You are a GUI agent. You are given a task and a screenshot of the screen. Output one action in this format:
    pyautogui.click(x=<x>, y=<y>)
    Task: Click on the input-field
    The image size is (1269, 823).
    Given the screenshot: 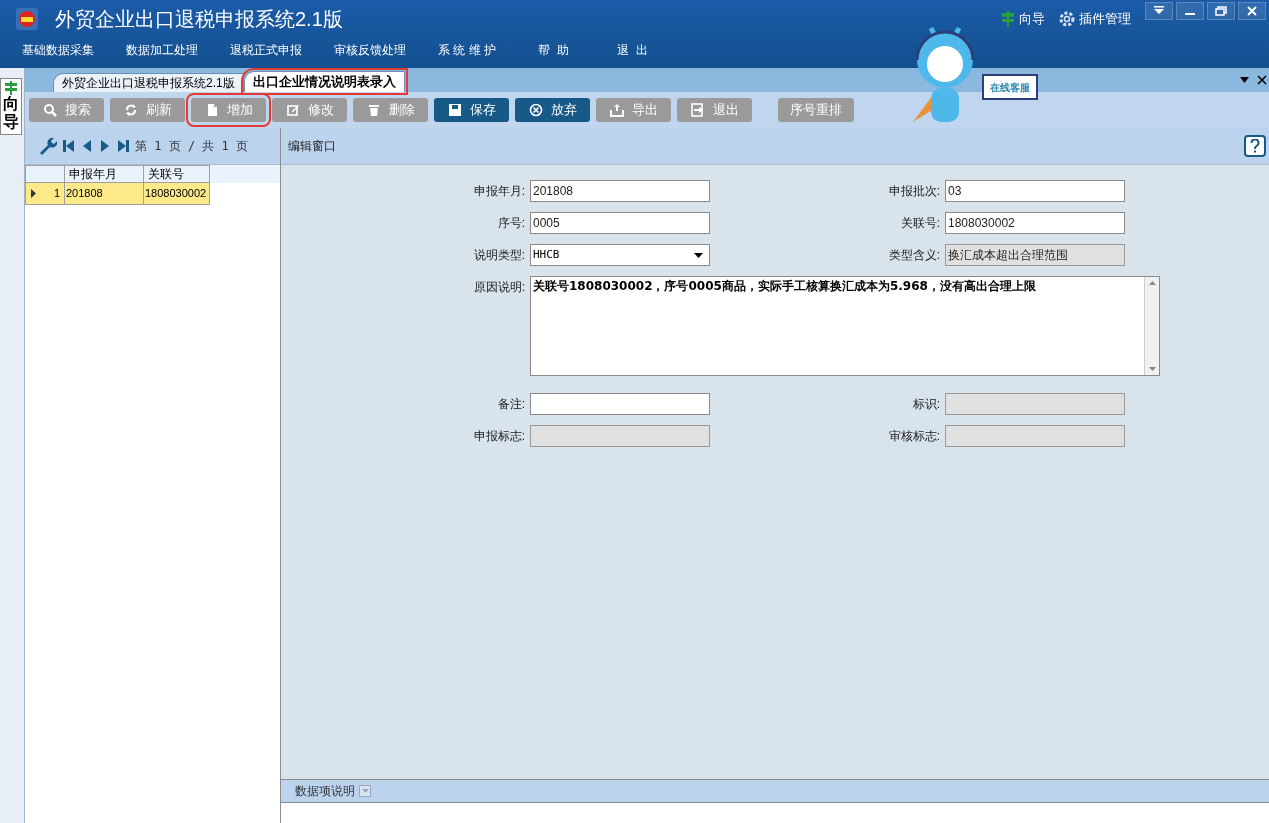 What is the action you would take?
    pyautogui.click(x=620, y=404)
    